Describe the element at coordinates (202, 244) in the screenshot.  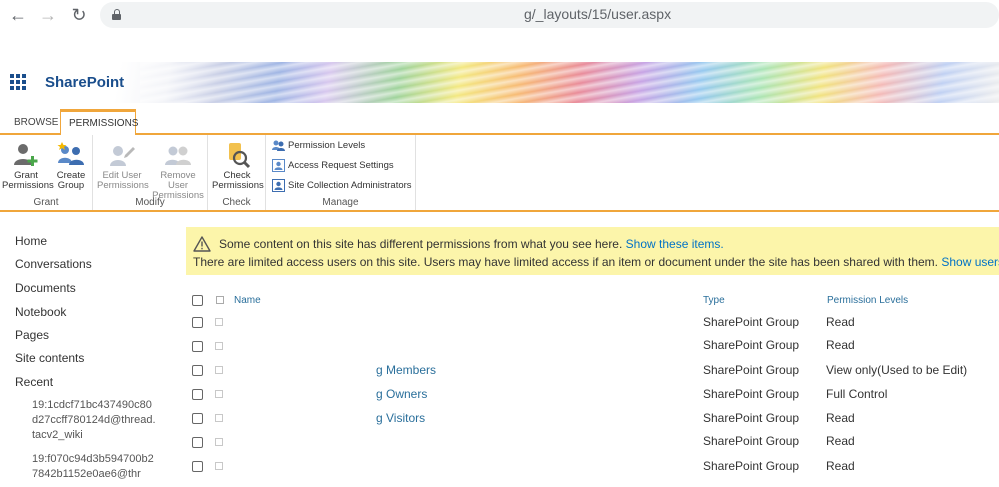
I see `warning-icon` at that location.